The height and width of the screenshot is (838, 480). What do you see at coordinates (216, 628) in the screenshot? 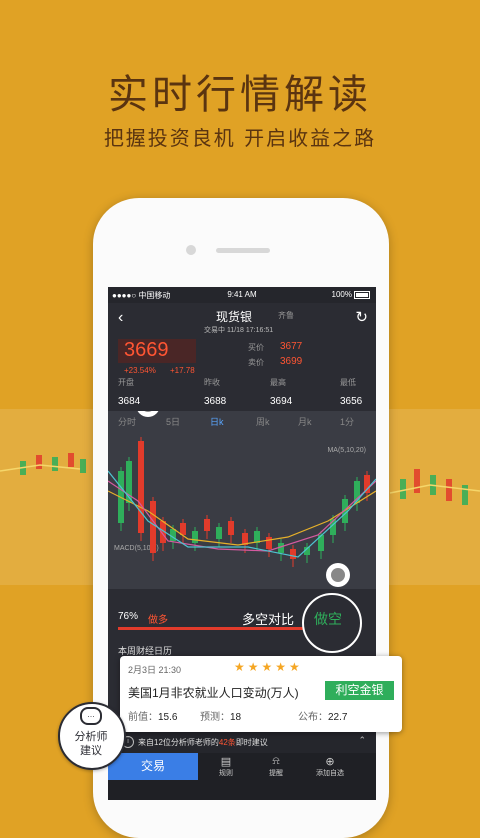
I see `bull-bar` at bounding box center [216, 628].